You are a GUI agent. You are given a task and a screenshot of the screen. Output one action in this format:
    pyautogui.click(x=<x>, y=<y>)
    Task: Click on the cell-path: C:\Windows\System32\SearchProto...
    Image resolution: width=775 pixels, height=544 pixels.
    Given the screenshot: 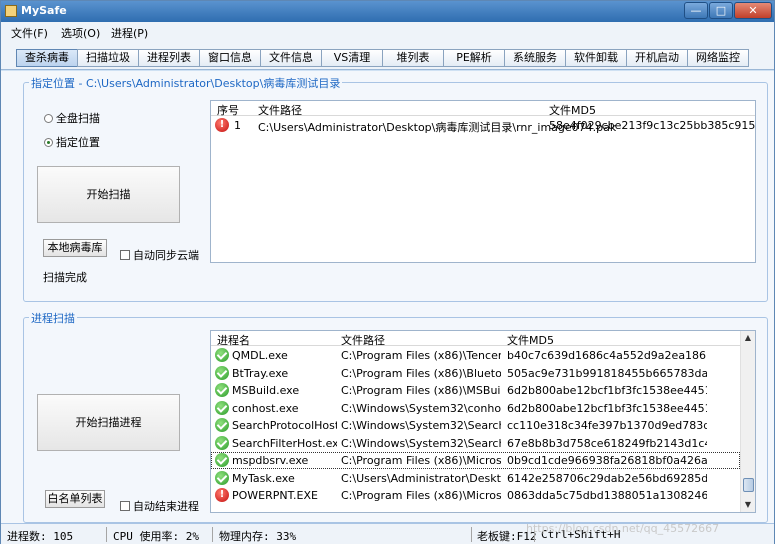 What is the action you would take?
    pyautogui.click(x=421, y=425)
    